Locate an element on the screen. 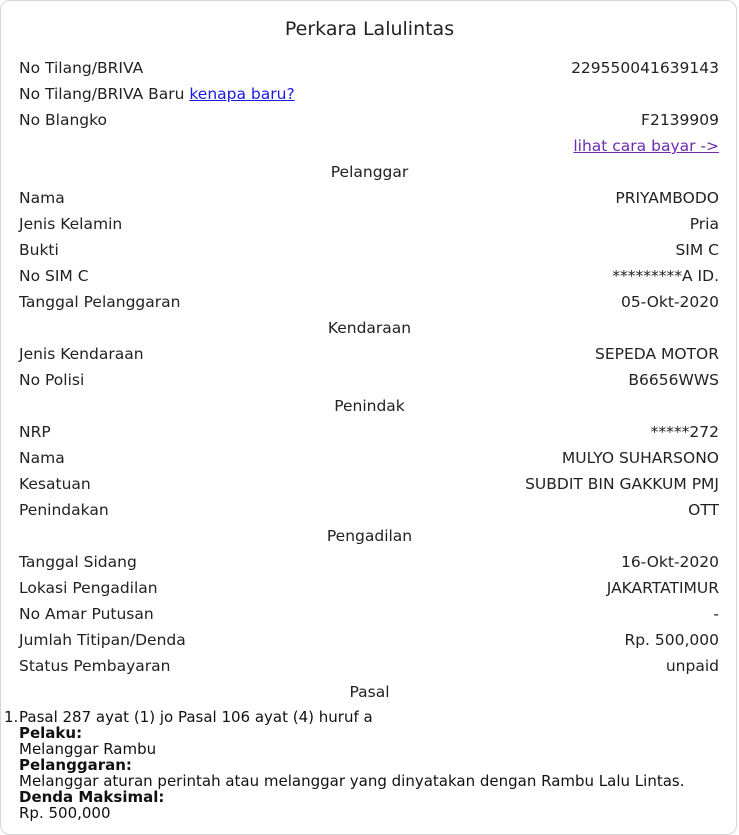 This screenshot has width=739, height=835. tanggal-sidang-value: 16-Okt-2020 is located at coordinates (669, 562).